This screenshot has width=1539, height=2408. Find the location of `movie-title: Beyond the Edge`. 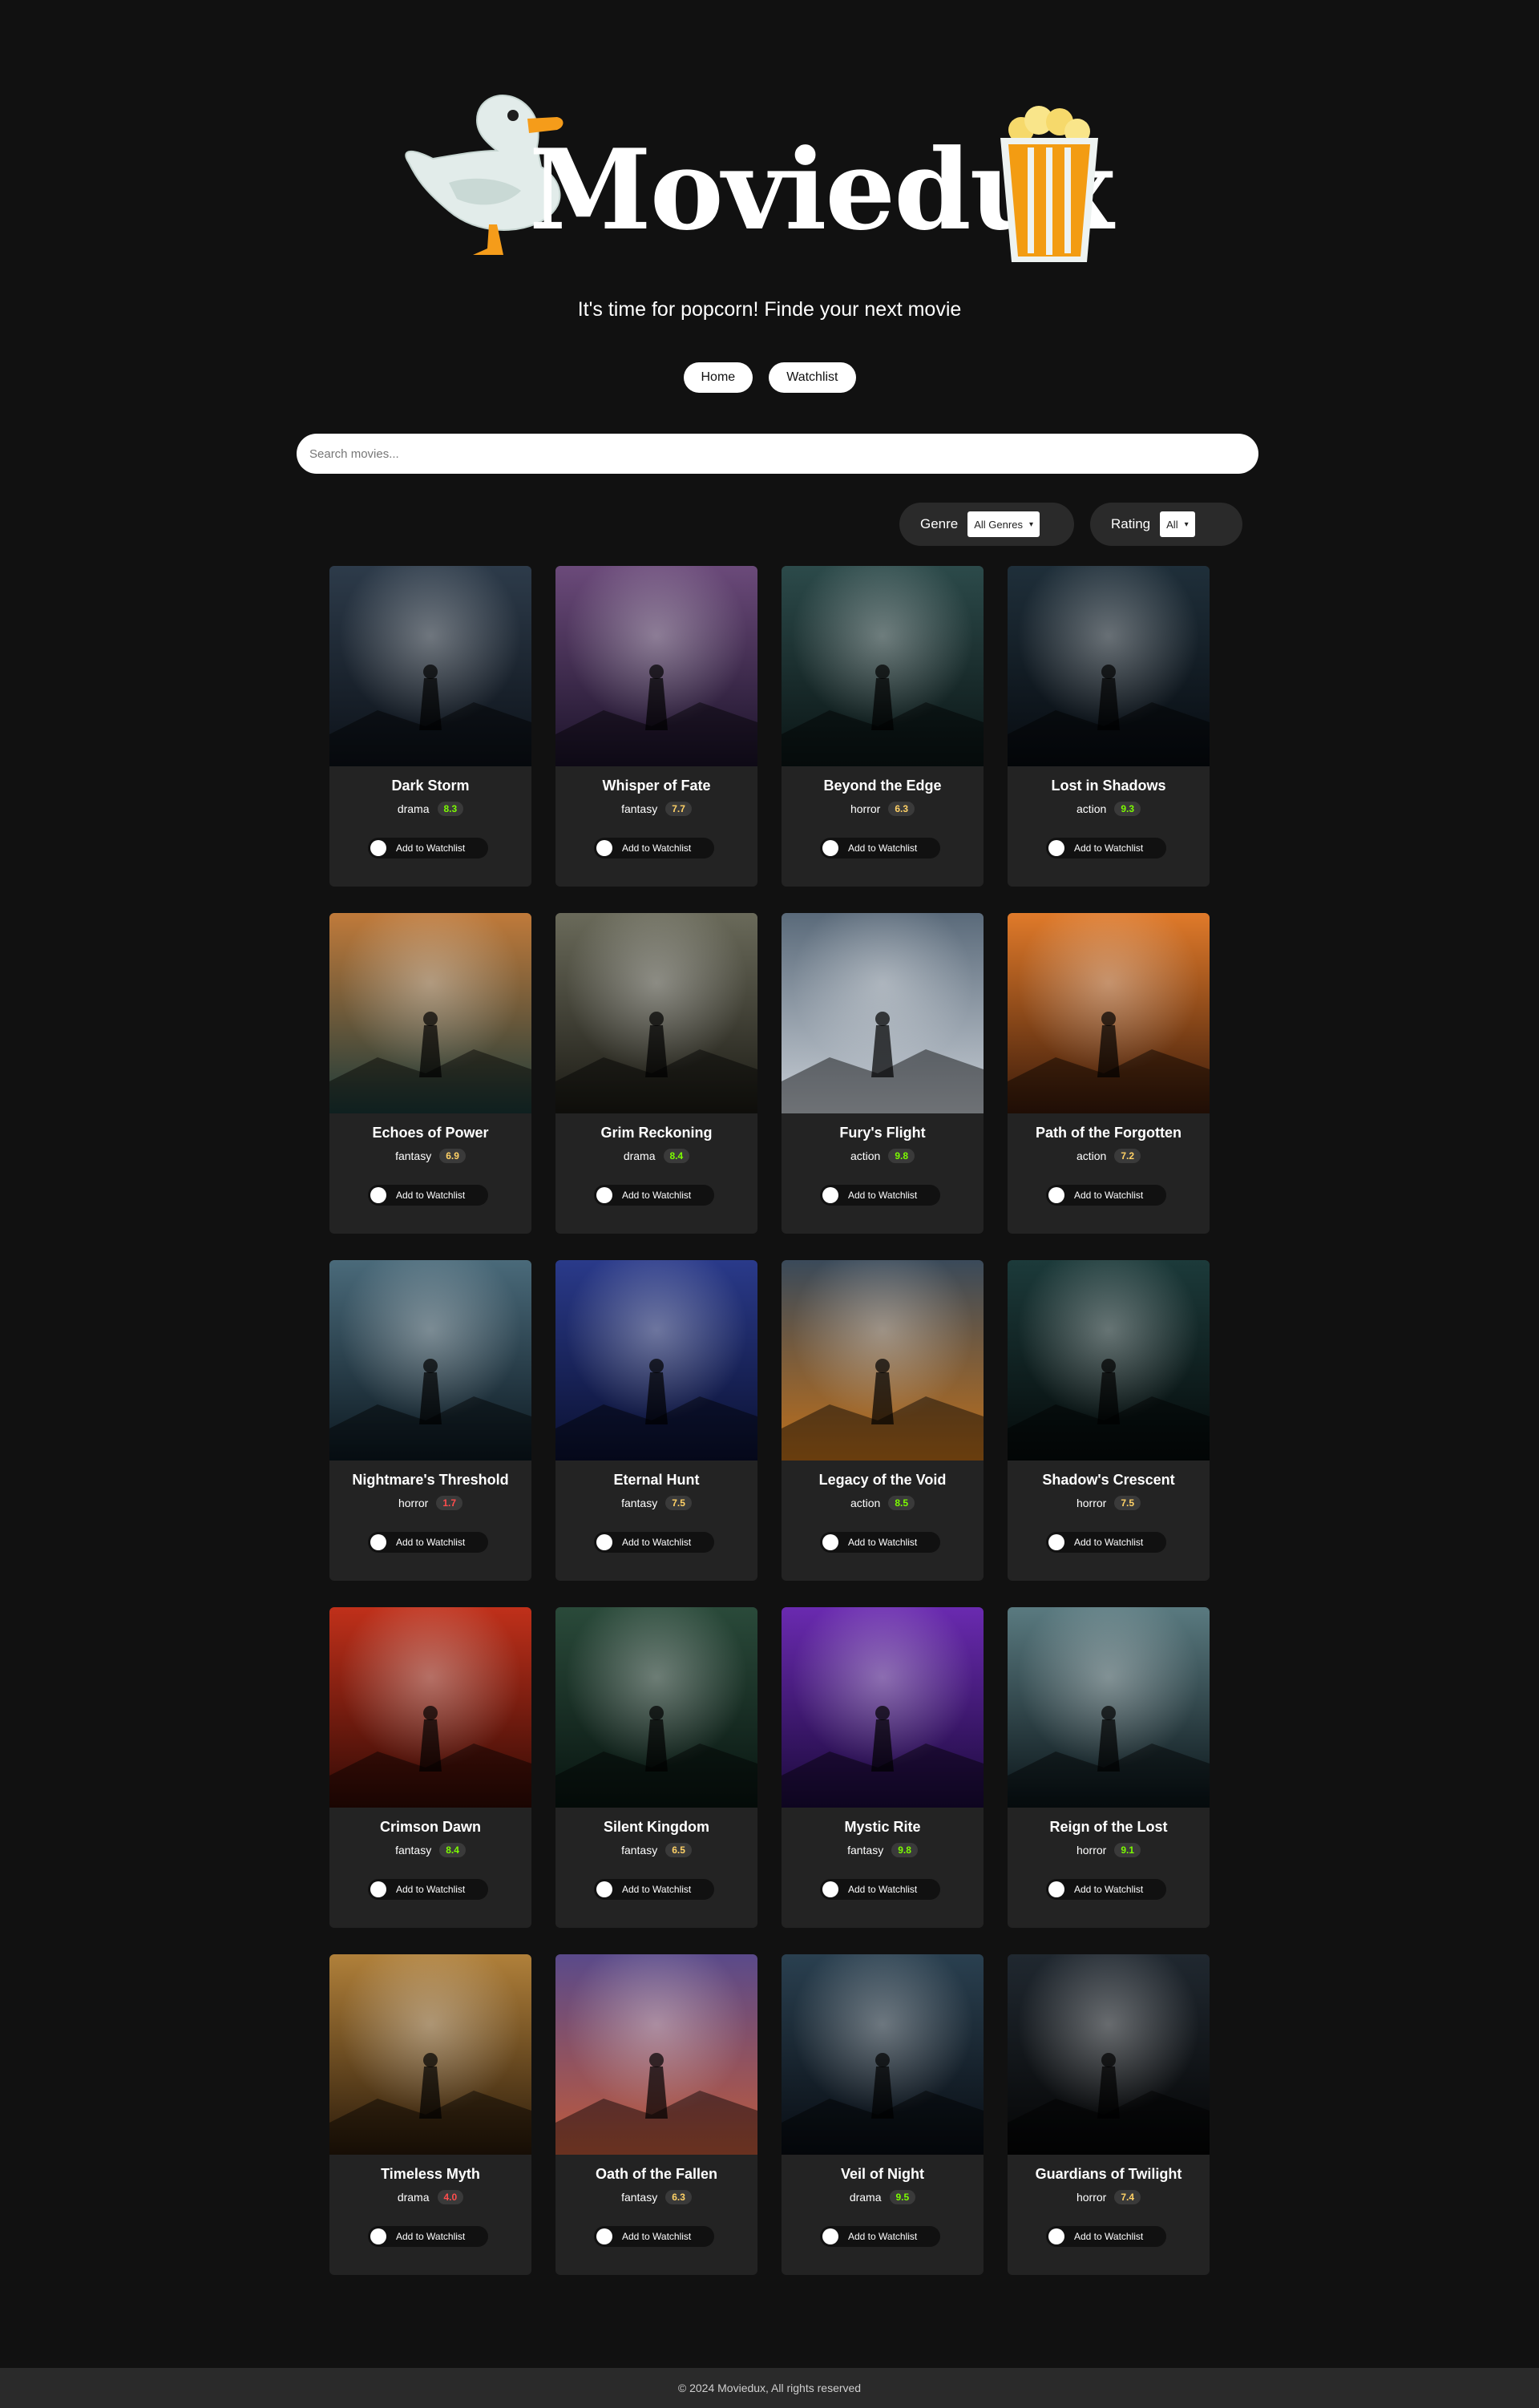

movie-title: Beyond the Edge is located at coordinates (882, 786).